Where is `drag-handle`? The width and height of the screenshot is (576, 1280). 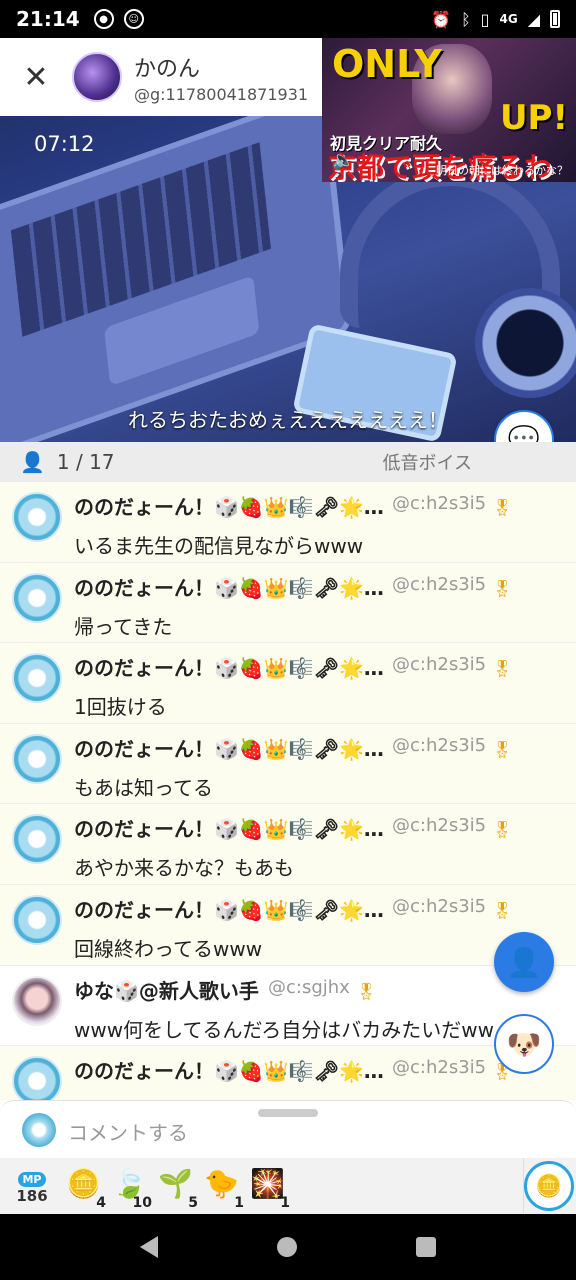
drag-handle is located at coordinates (288, 1113).